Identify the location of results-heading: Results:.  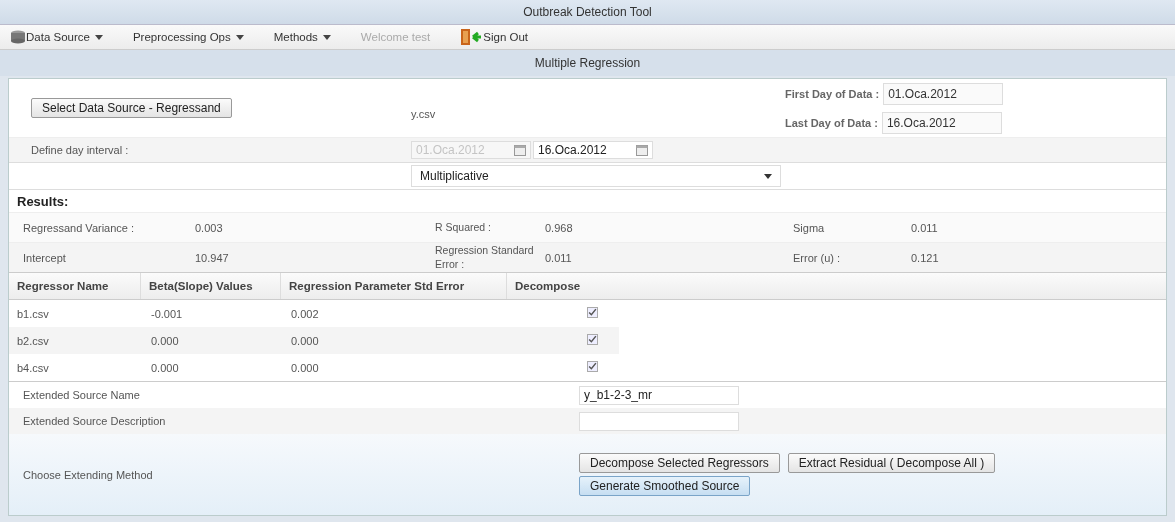
(43, 201).